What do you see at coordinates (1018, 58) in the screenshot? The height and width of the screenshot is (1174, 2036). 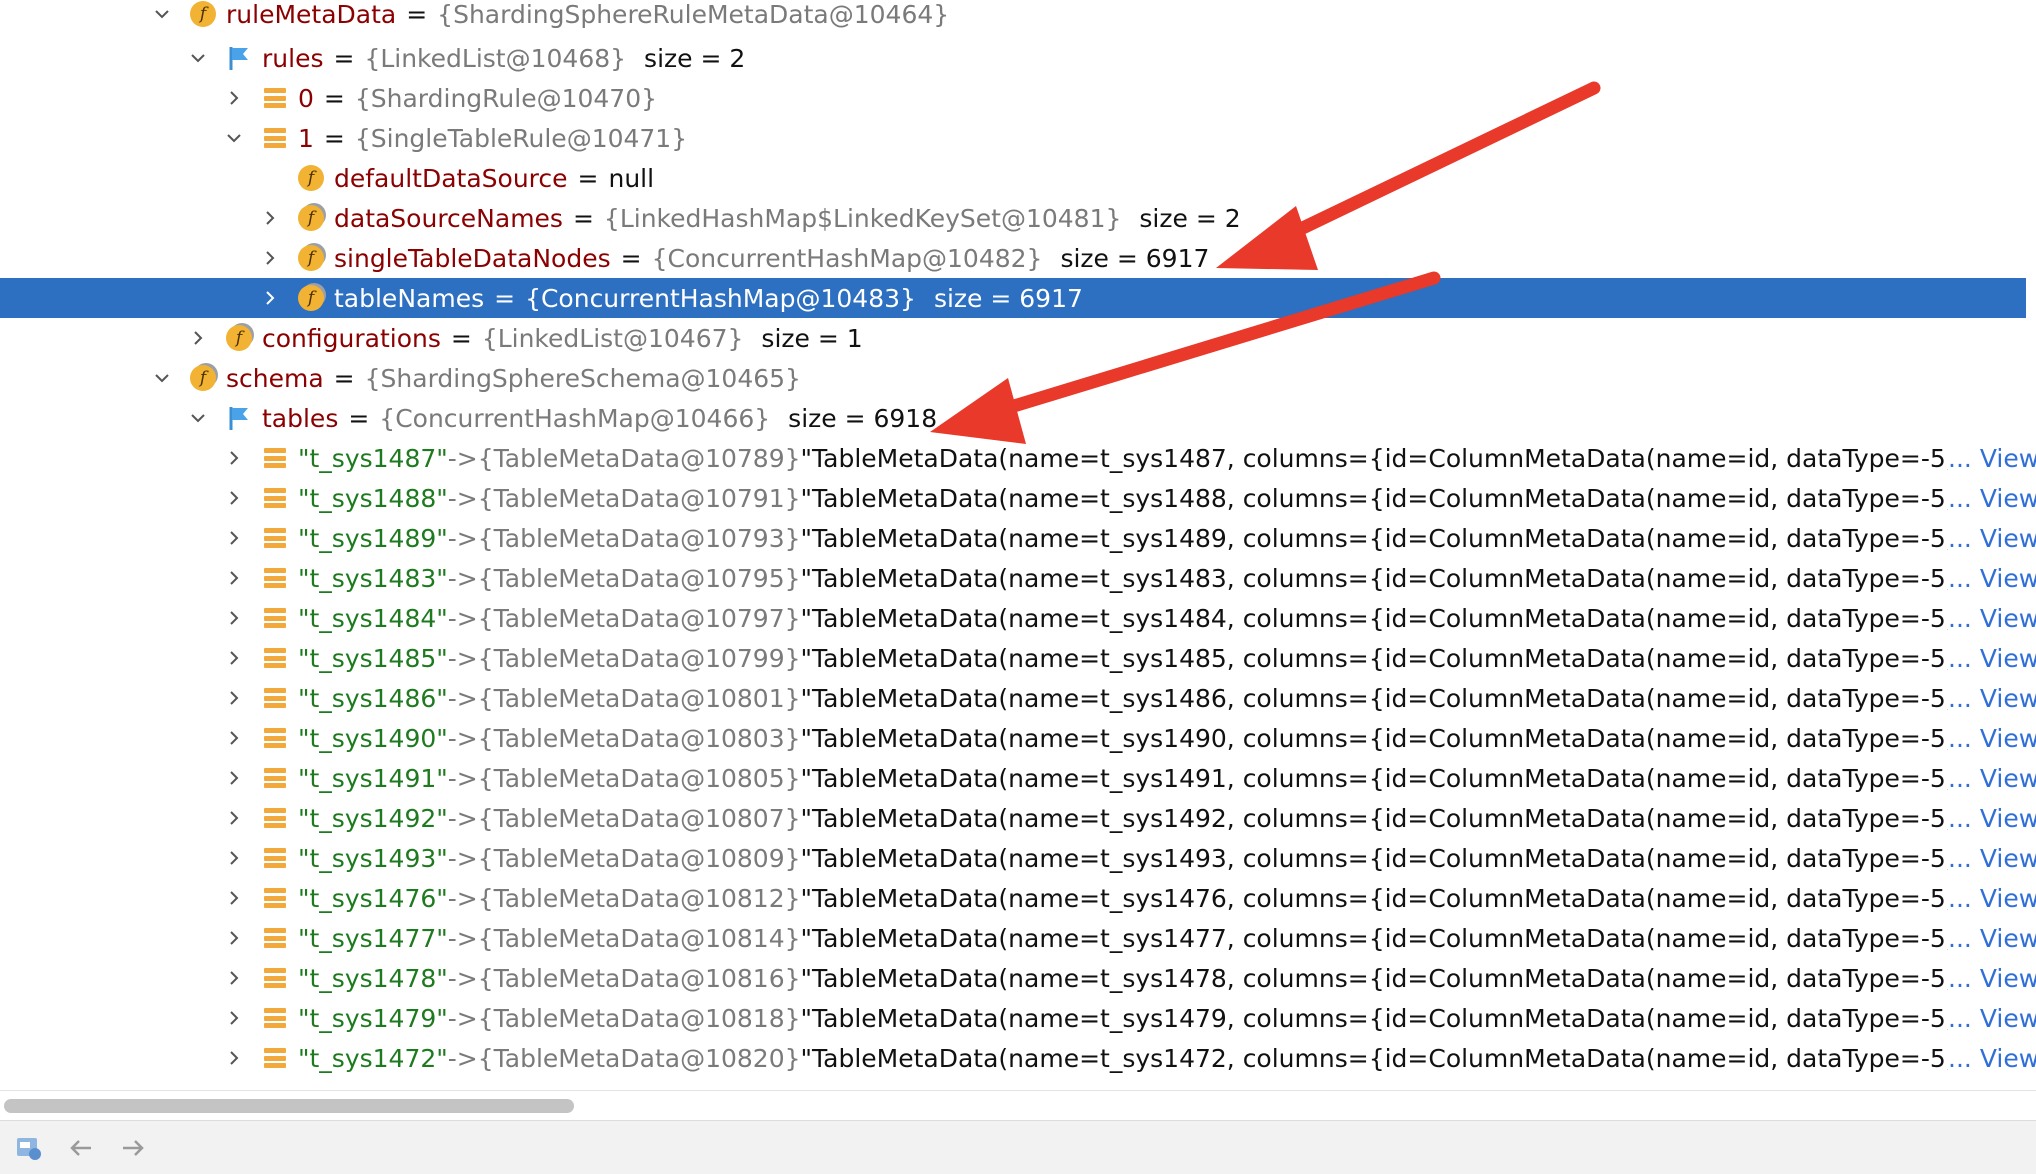 I see `tree-row-rules: rules = {LinkedList@10468} size = 2` at bounding box center [1018, 58].